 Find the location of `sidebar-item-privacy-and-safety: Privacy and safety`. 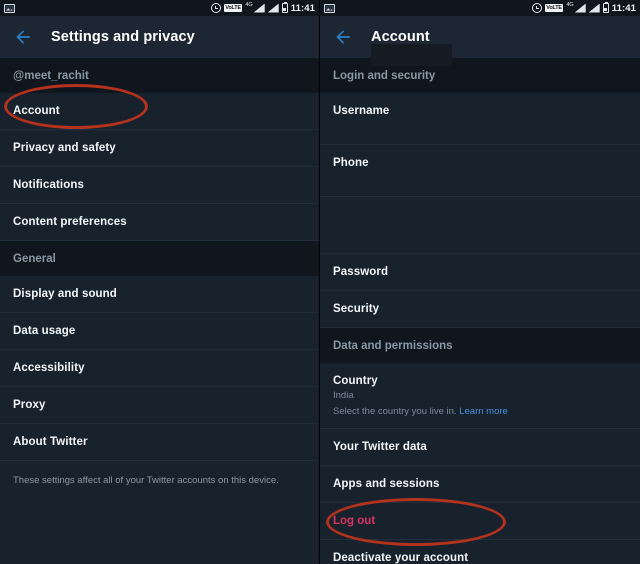

sidebar-item-privacy-and-safety: Privacy and safety is located at coordinates (159, 148).